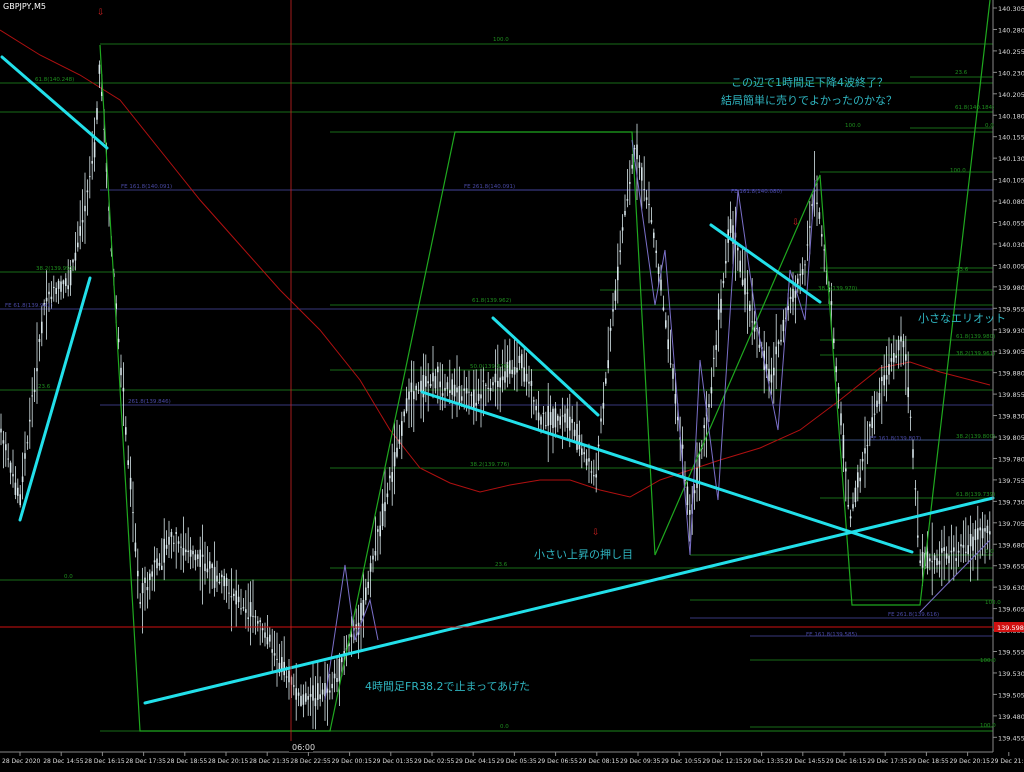 The width and height of the screenshot is (1024, 772). I want to click on price-tick-label: 140.180, so click(1011, 116).